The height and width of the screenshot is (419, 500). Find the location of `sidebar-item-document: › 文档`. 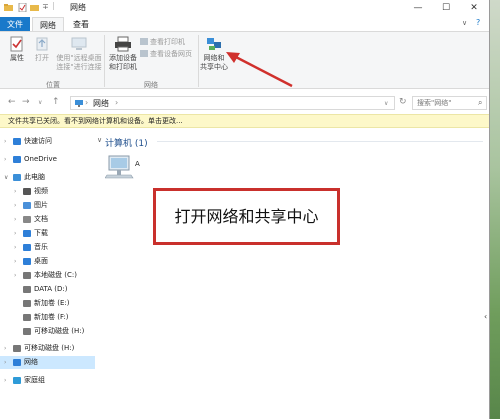

sidebar-item-document: › 文档 is located at coordinates (47, 219).